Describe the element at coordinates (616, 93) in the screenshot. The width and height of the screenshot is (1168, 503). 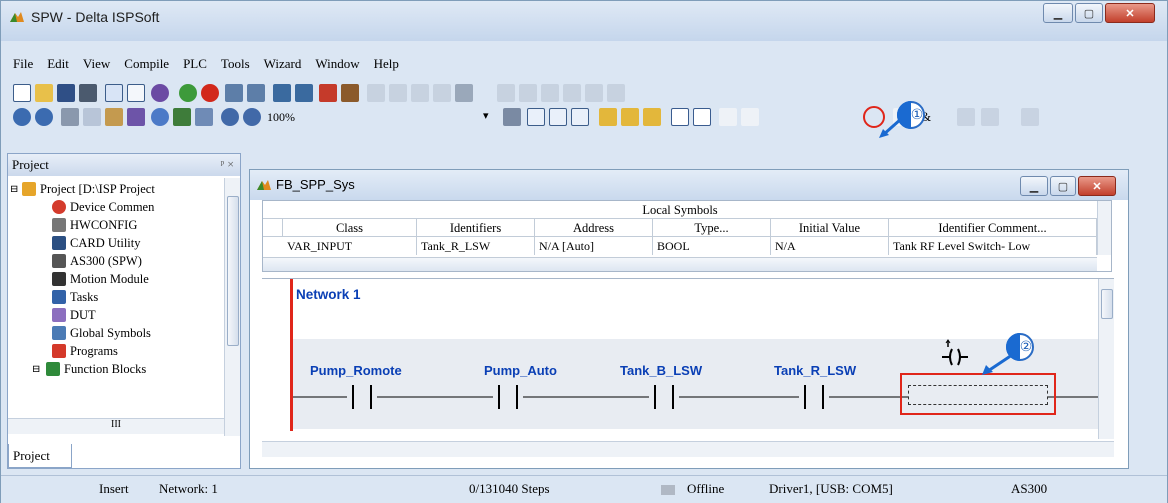
I see `toolbar-icon-k` at that location.